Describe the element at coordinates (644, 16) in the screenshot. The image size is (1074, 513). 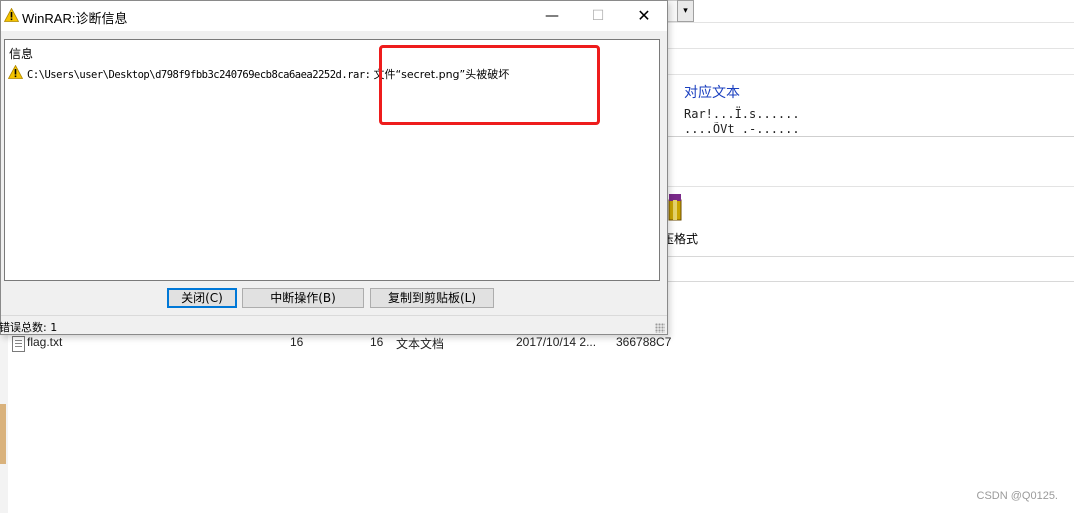
I see `close-window-button: ✕` at that location.